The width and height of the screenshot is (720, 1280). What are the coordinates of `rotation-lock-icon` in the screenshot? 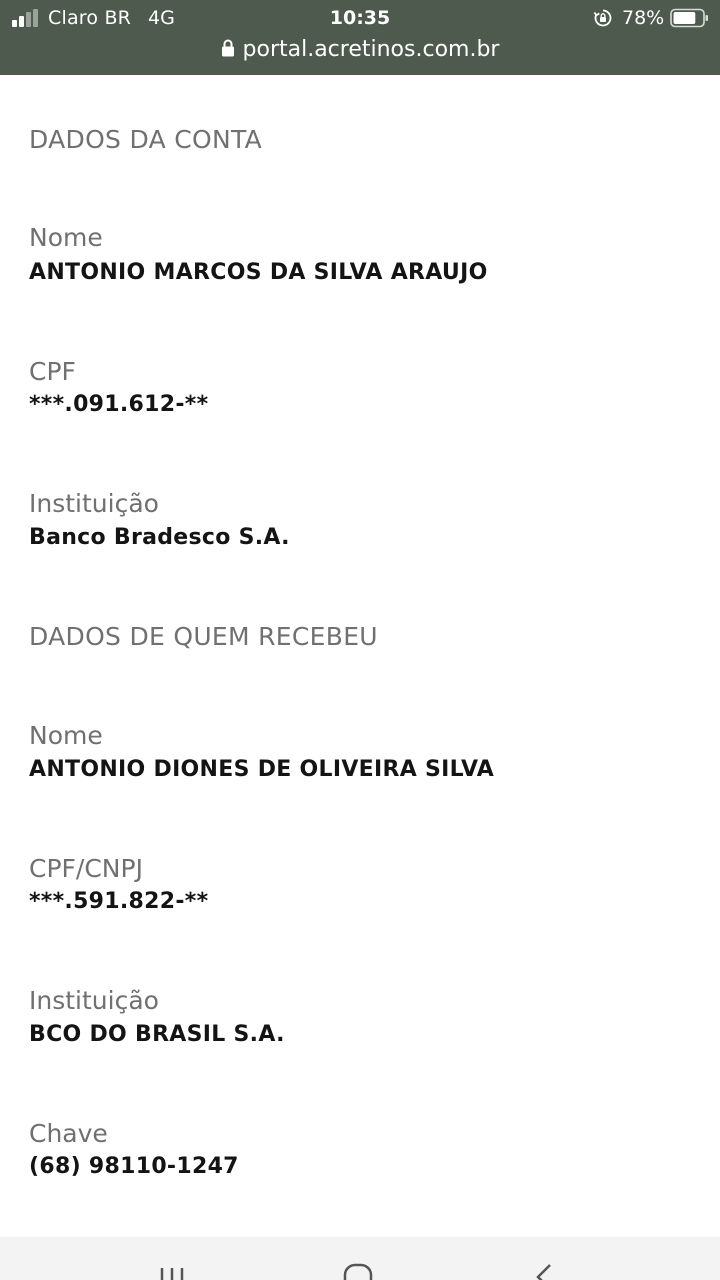 It's located at (602, 18).